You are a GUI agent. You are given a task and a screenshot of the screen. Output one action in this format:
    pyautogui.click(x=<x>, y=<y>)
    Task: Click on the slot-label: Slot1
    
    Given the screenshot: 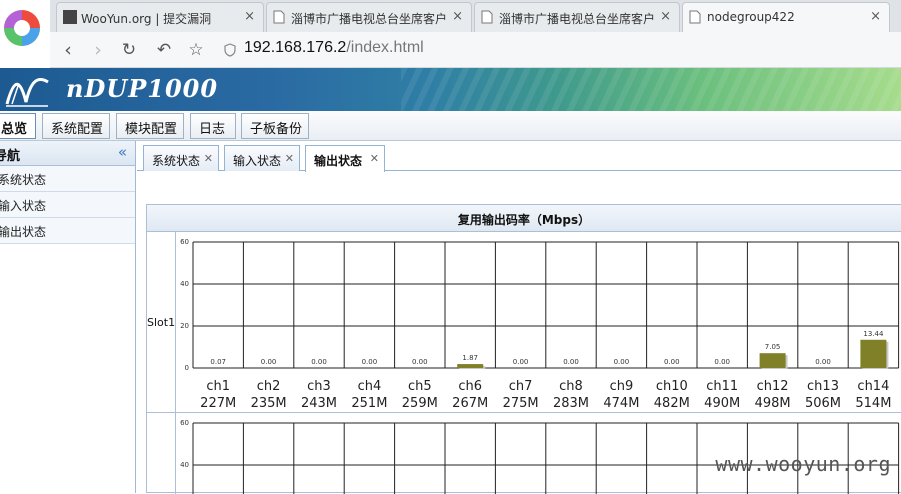 What is the action you would take?
    pyautogui.click(x=161, y=322)
    